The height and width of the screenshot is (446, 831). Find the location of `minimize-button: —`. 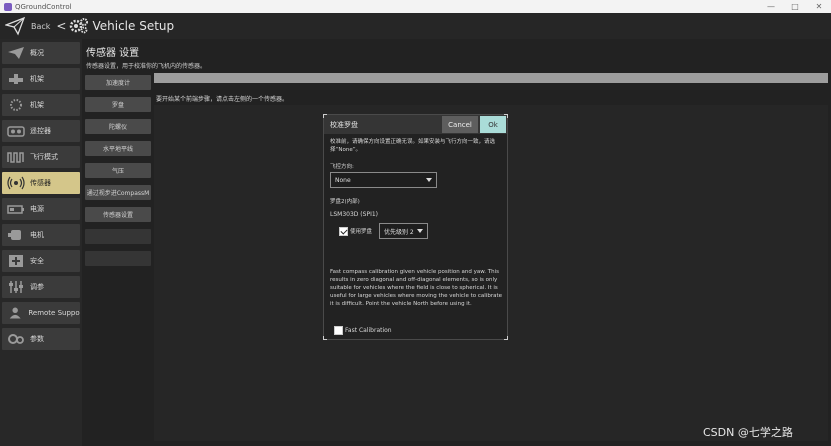

minimize-button: — is located at coordinates (771, 6).